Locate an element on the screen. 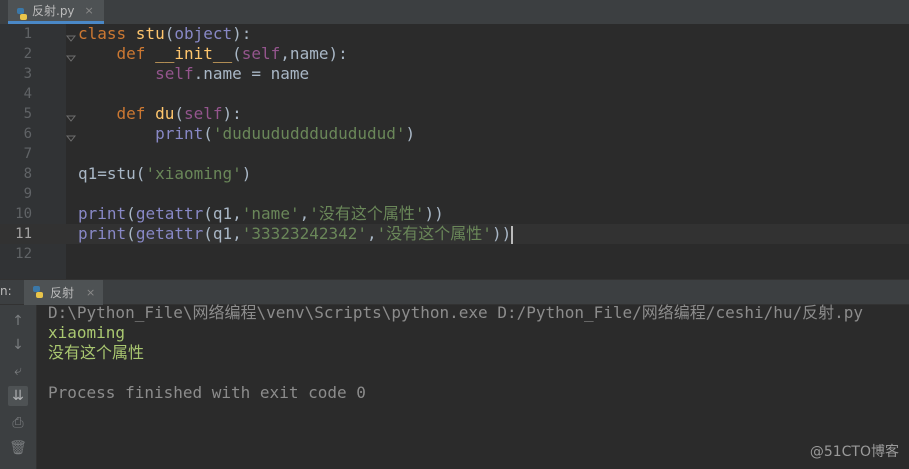 The height and width of the screenshot is (469, 909). soft-wrap-icon: ⤶ is located at coordinates (18, 371).